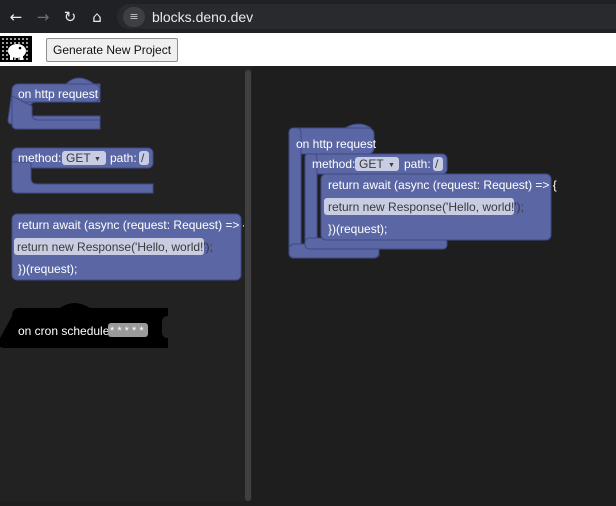  Describe the element at coordinates (47, 269) in the screenshot. I see `flyout-close-request-label: })(request);` at that location.